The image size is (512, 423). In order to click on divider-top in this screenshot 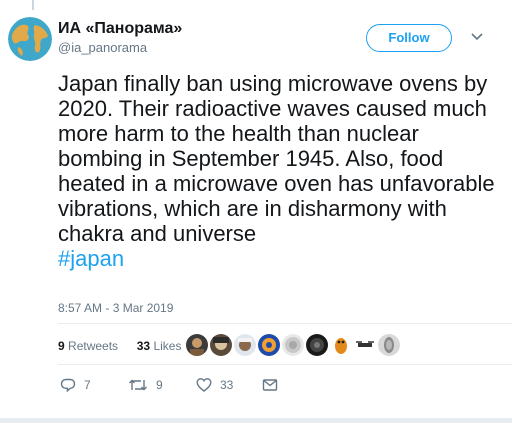, I will do `click(285, 323)`.